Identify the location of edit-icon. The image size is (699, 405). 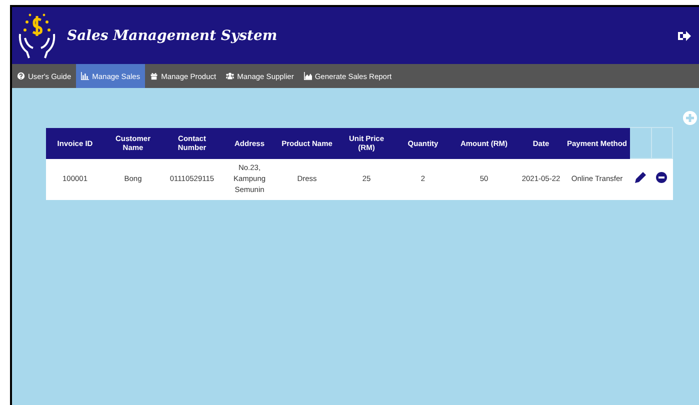
(640, 178).